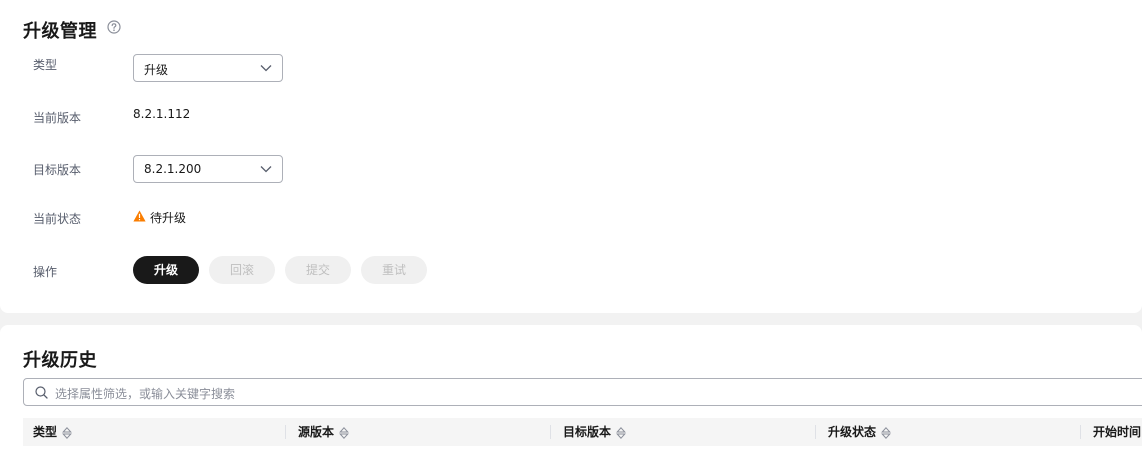 This screenshot has height=452, width=1142. Describe the element at coordinates (852, 432) in the screenshot. I see `column-header-label: 升级状态` at that location.